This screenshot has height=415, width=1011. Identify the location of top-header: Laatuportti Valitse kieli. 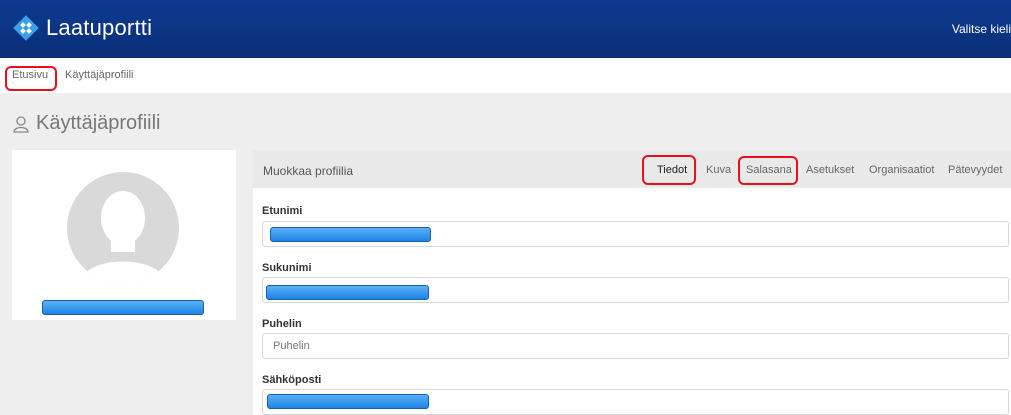
(505, 29).